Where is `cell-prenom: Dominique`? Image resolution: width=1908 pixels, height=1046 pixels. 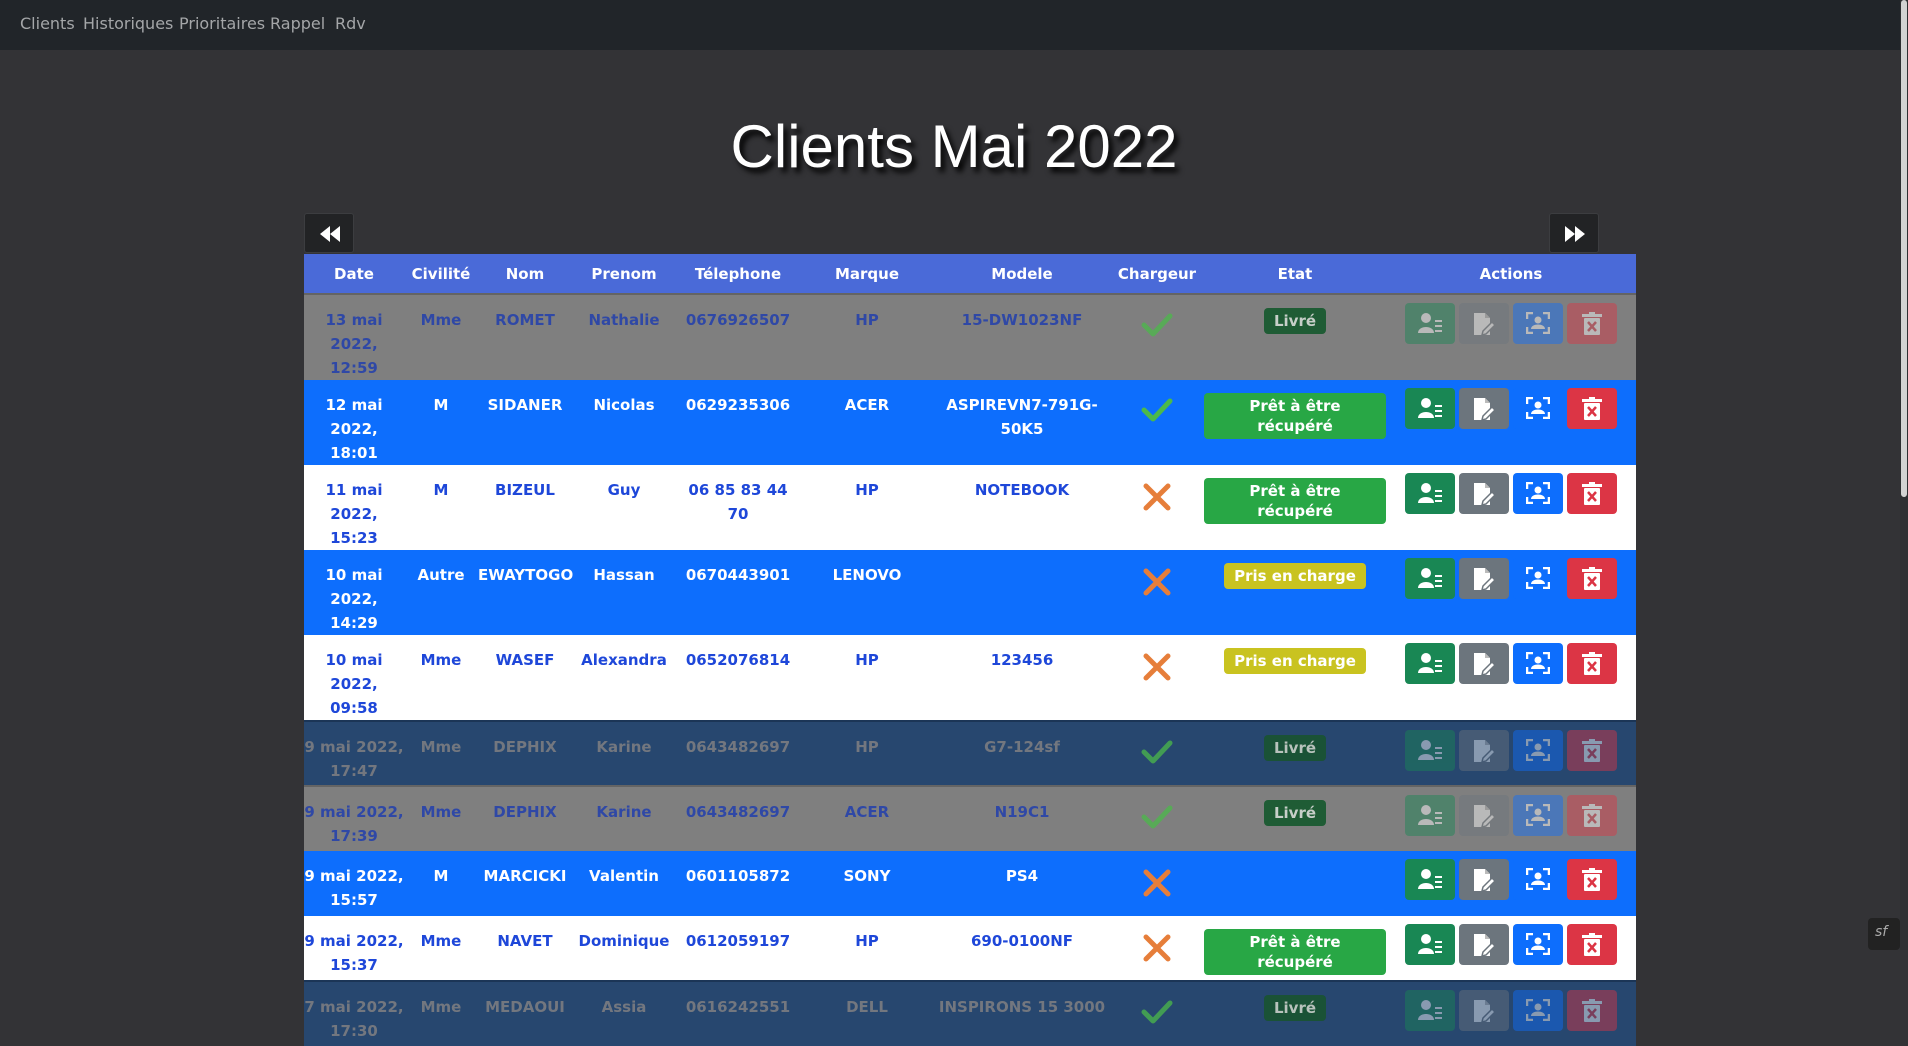
cell-prenom: Dominique is located at coordinates (624, 941).